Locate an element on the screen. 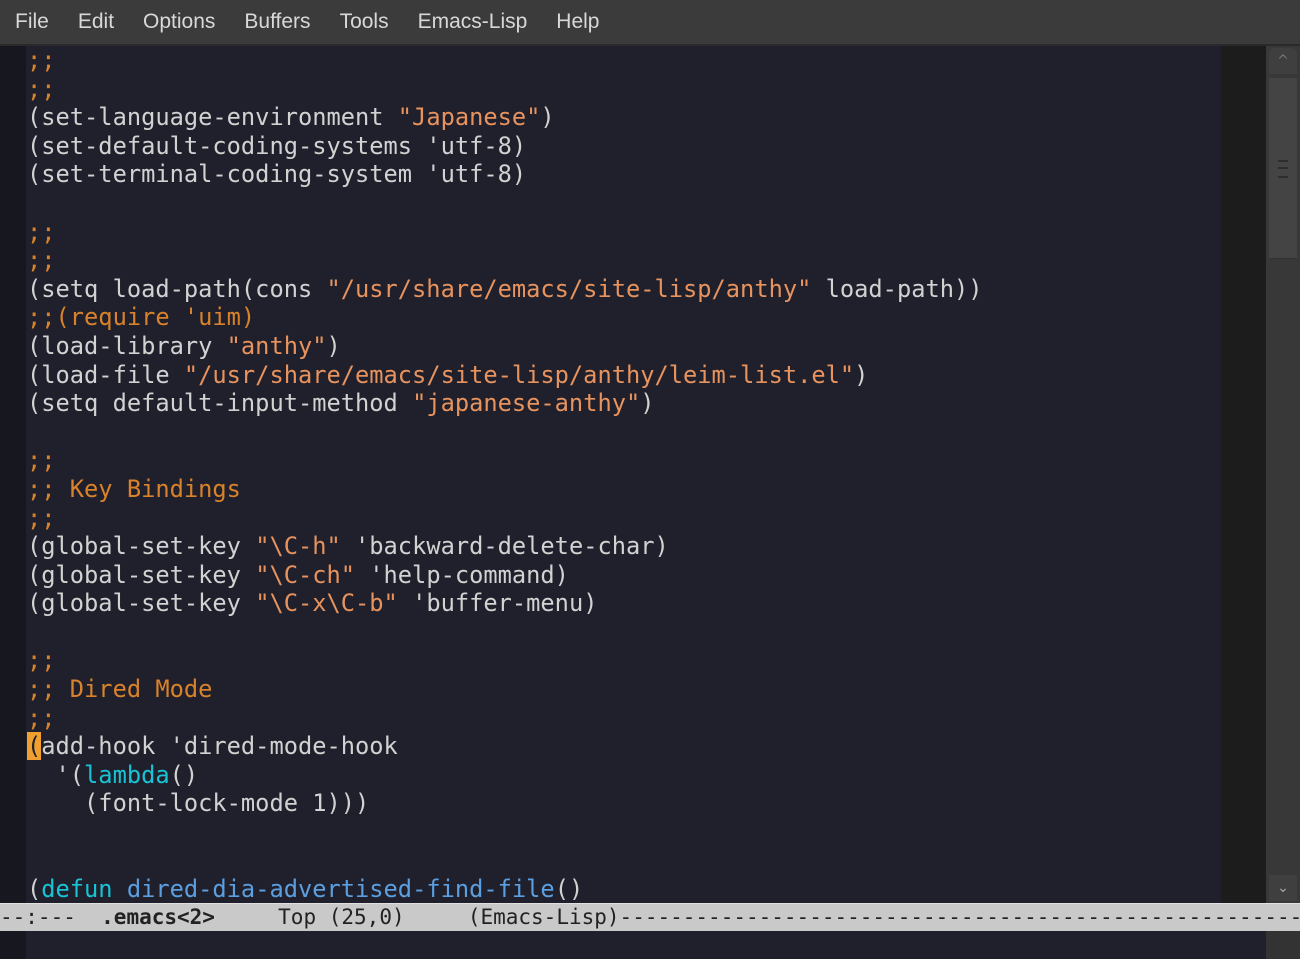 This screenshot has height=959, width=1300. code-token: (setq default-input-method is located at coordinates (220, 403).